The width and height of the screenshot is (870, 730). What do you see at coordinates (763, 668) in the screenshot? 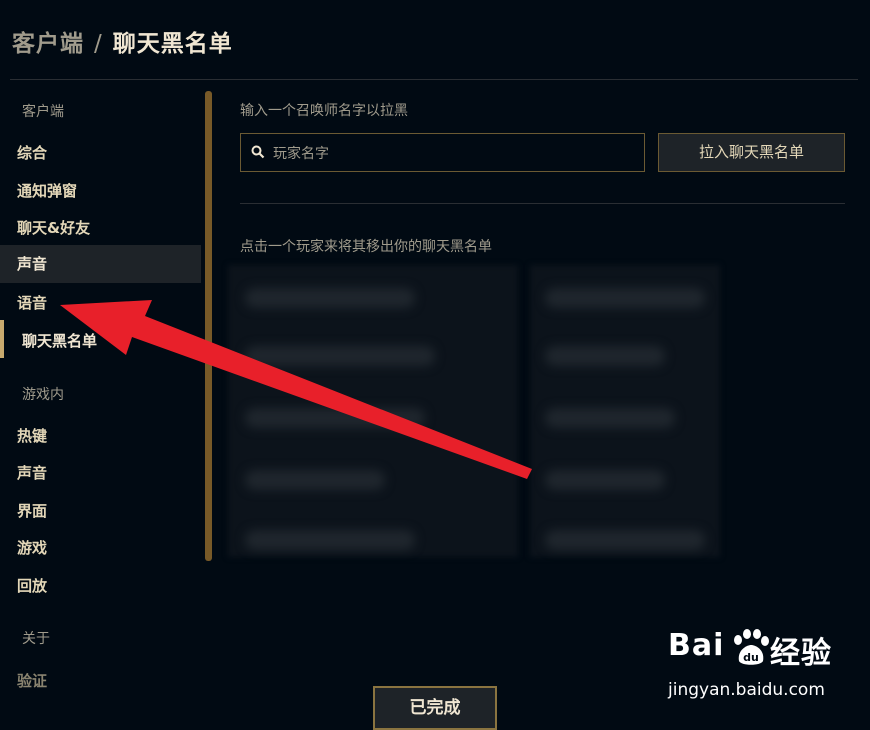
I see `baidu-jingyan-watermark: Bai du 经验 jingyan.baidu.com` at bounding box center [763, 668].